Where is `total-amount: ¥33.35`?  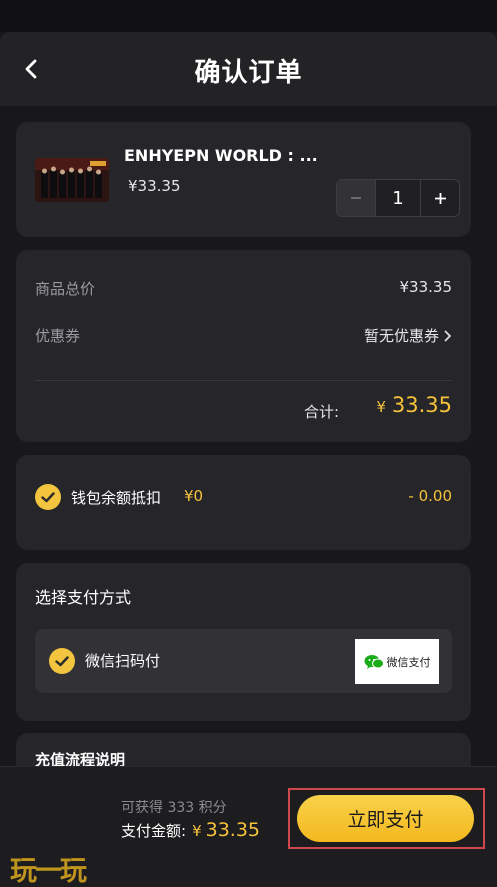
total-amount: ¥33.35 is located at coordinates (414, 405).